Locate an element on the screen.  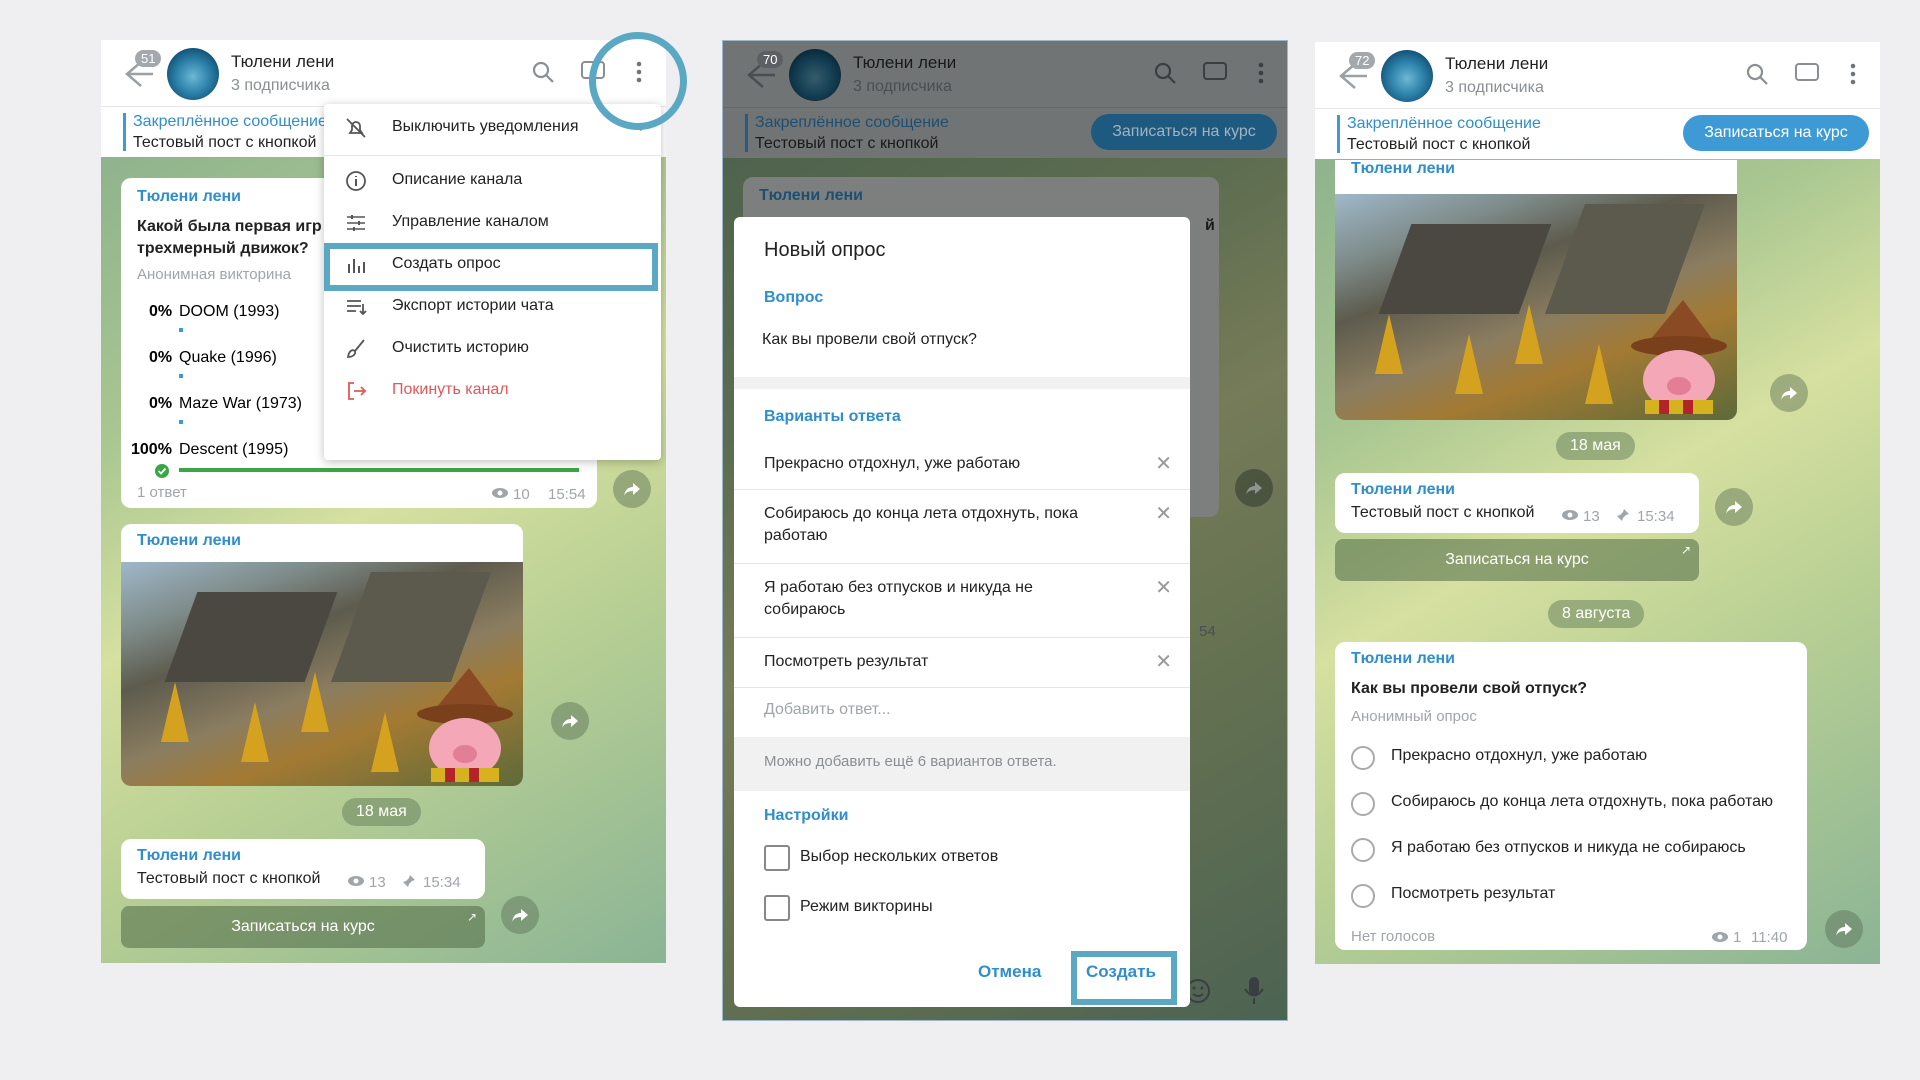
menu-label: Управление каналом is located at coordinates (470, 221).